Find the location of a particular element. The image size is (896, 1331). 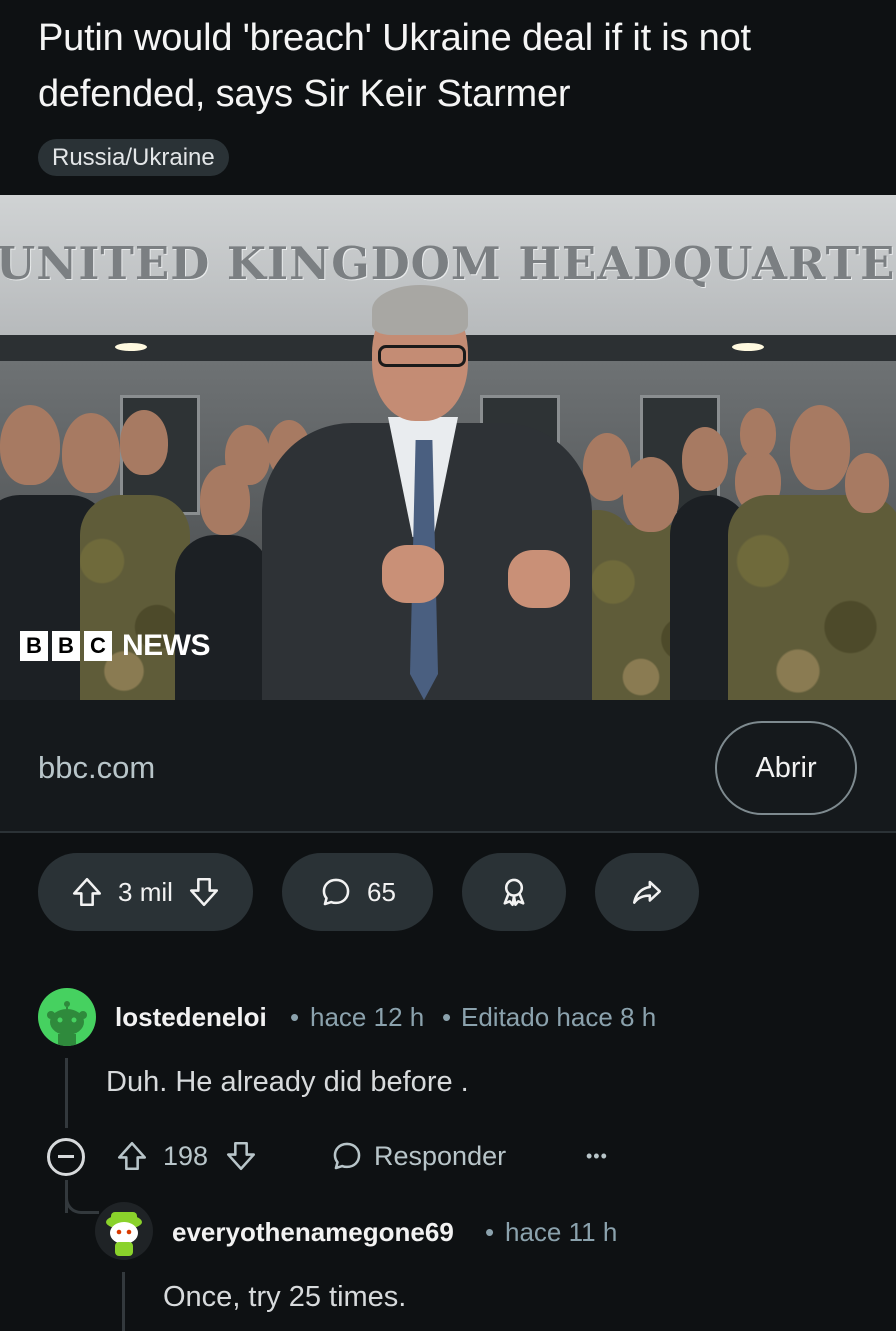

award-icon is located at coordinates (514, 892).